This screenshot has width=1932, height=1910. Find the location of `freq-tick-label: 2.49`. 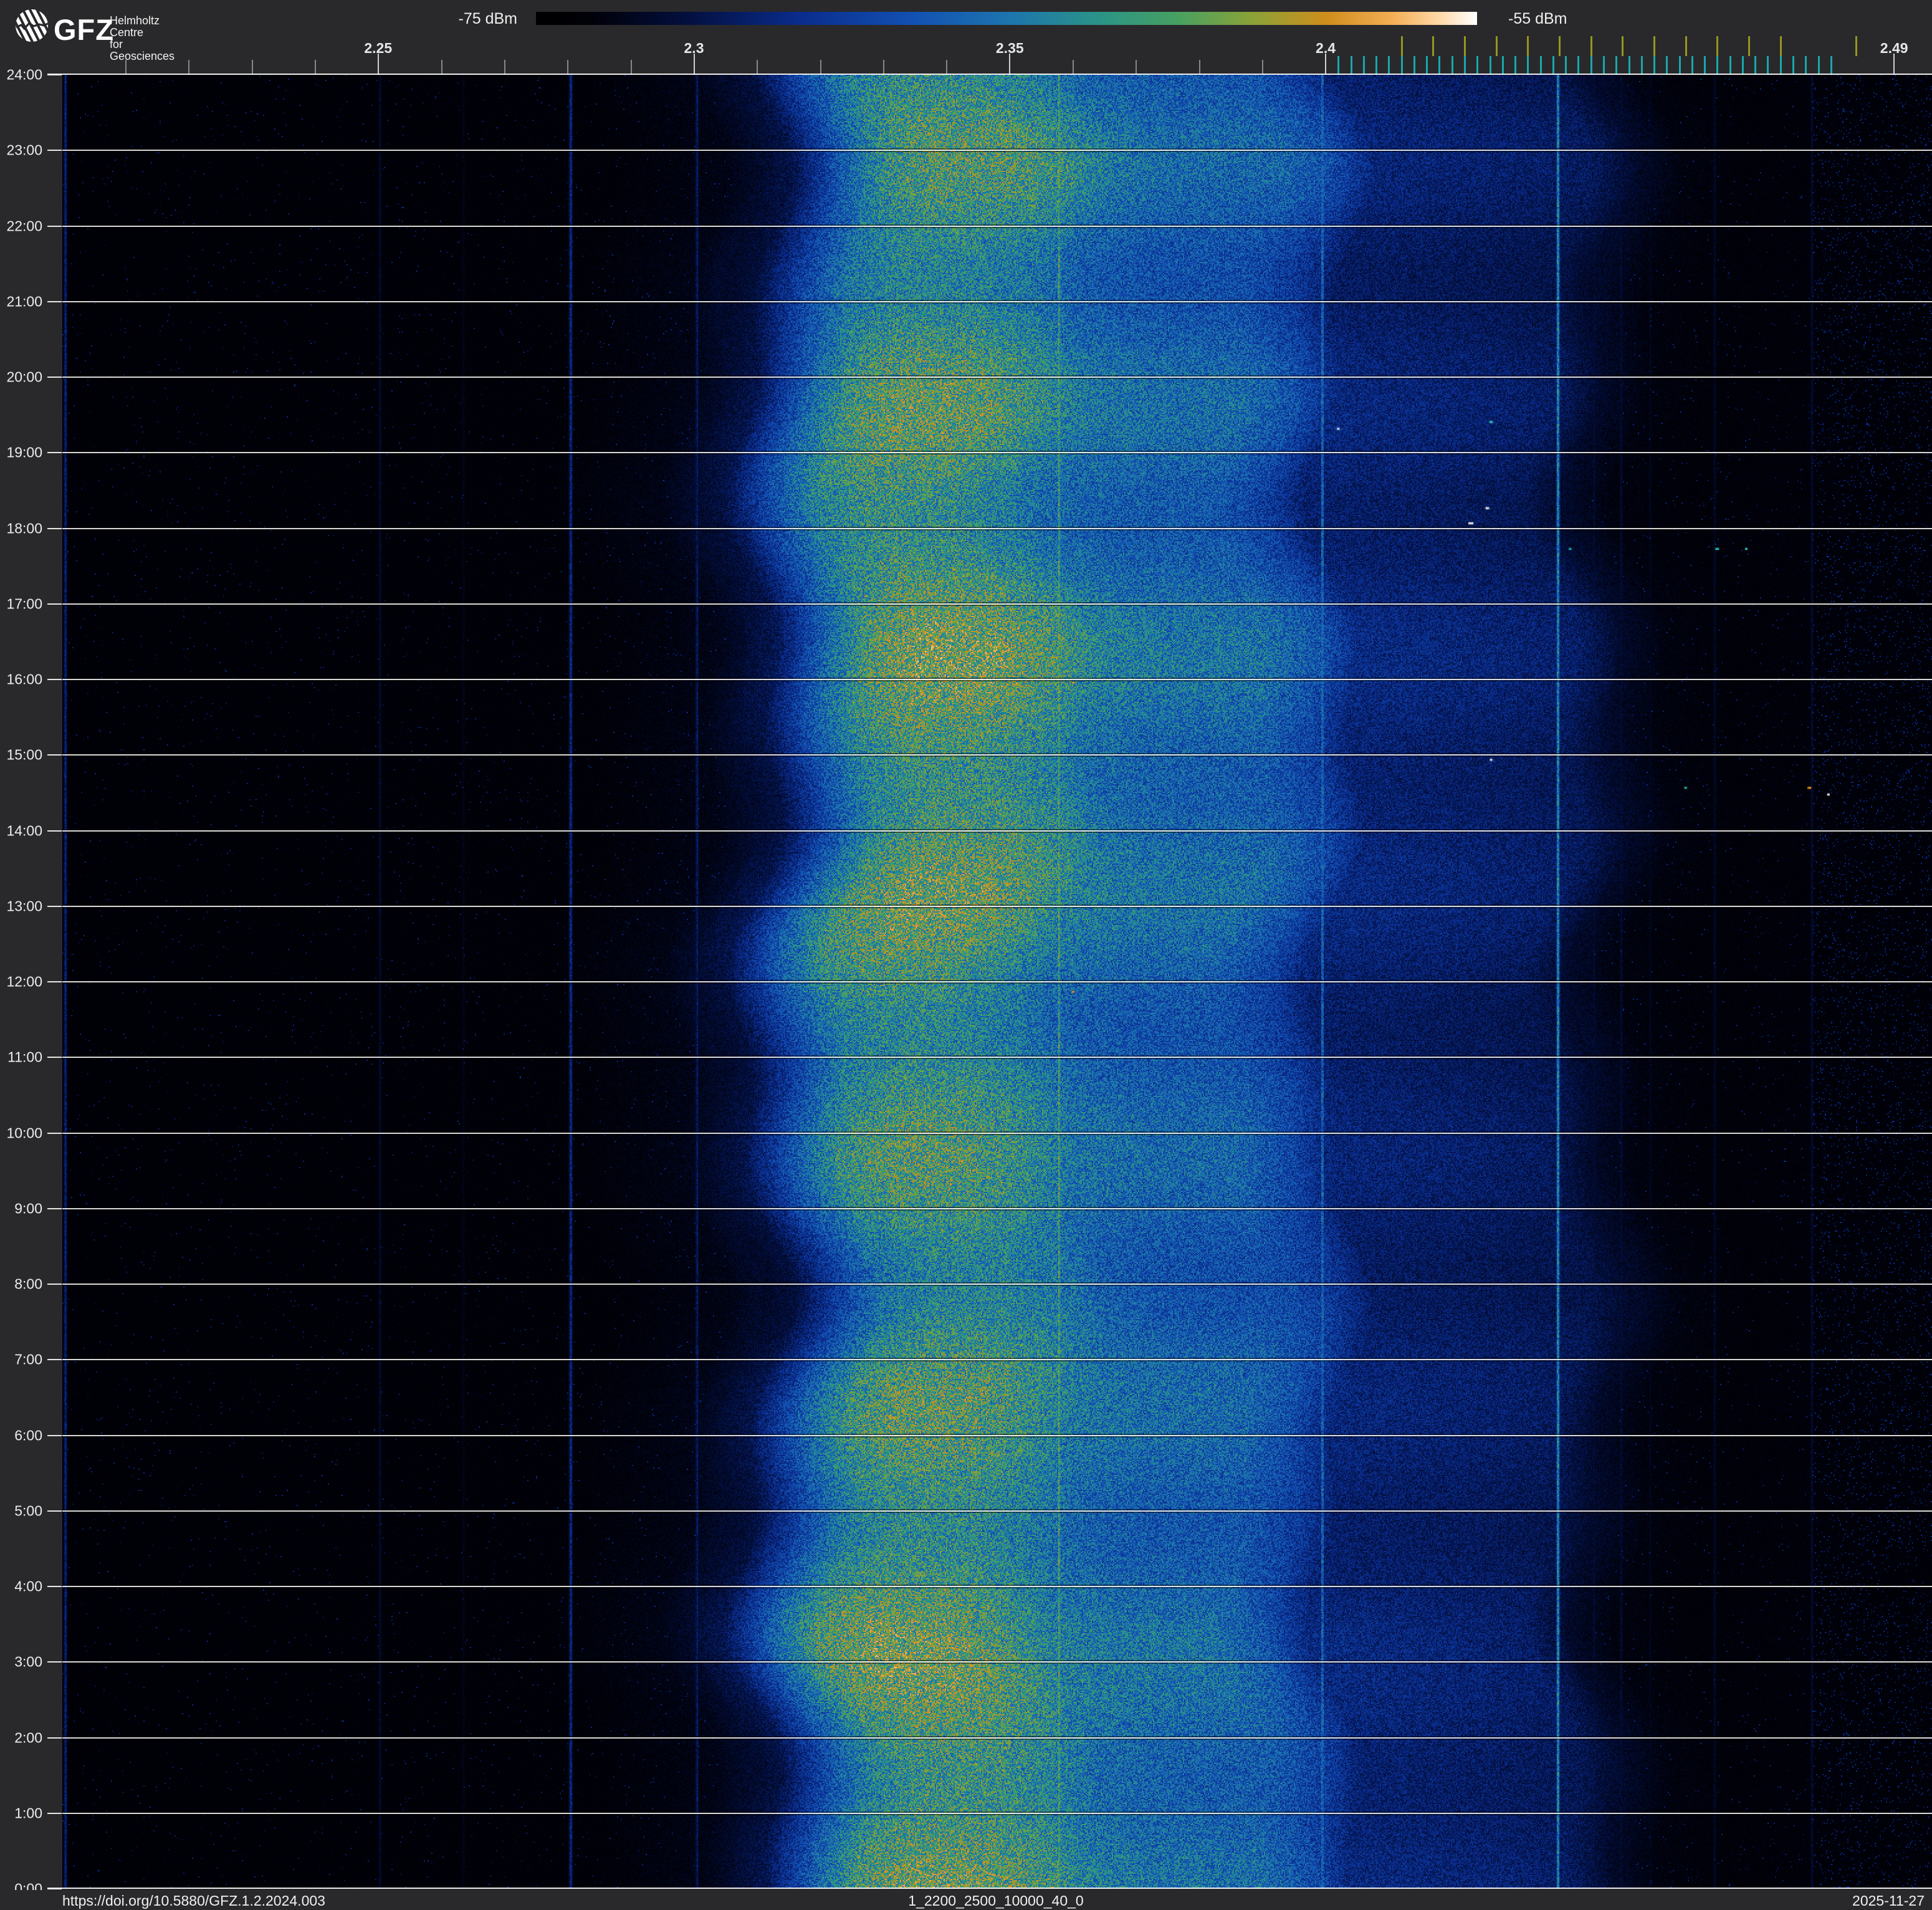

freq-tick-label: 2.49 is located at coordinates (1894, 48).